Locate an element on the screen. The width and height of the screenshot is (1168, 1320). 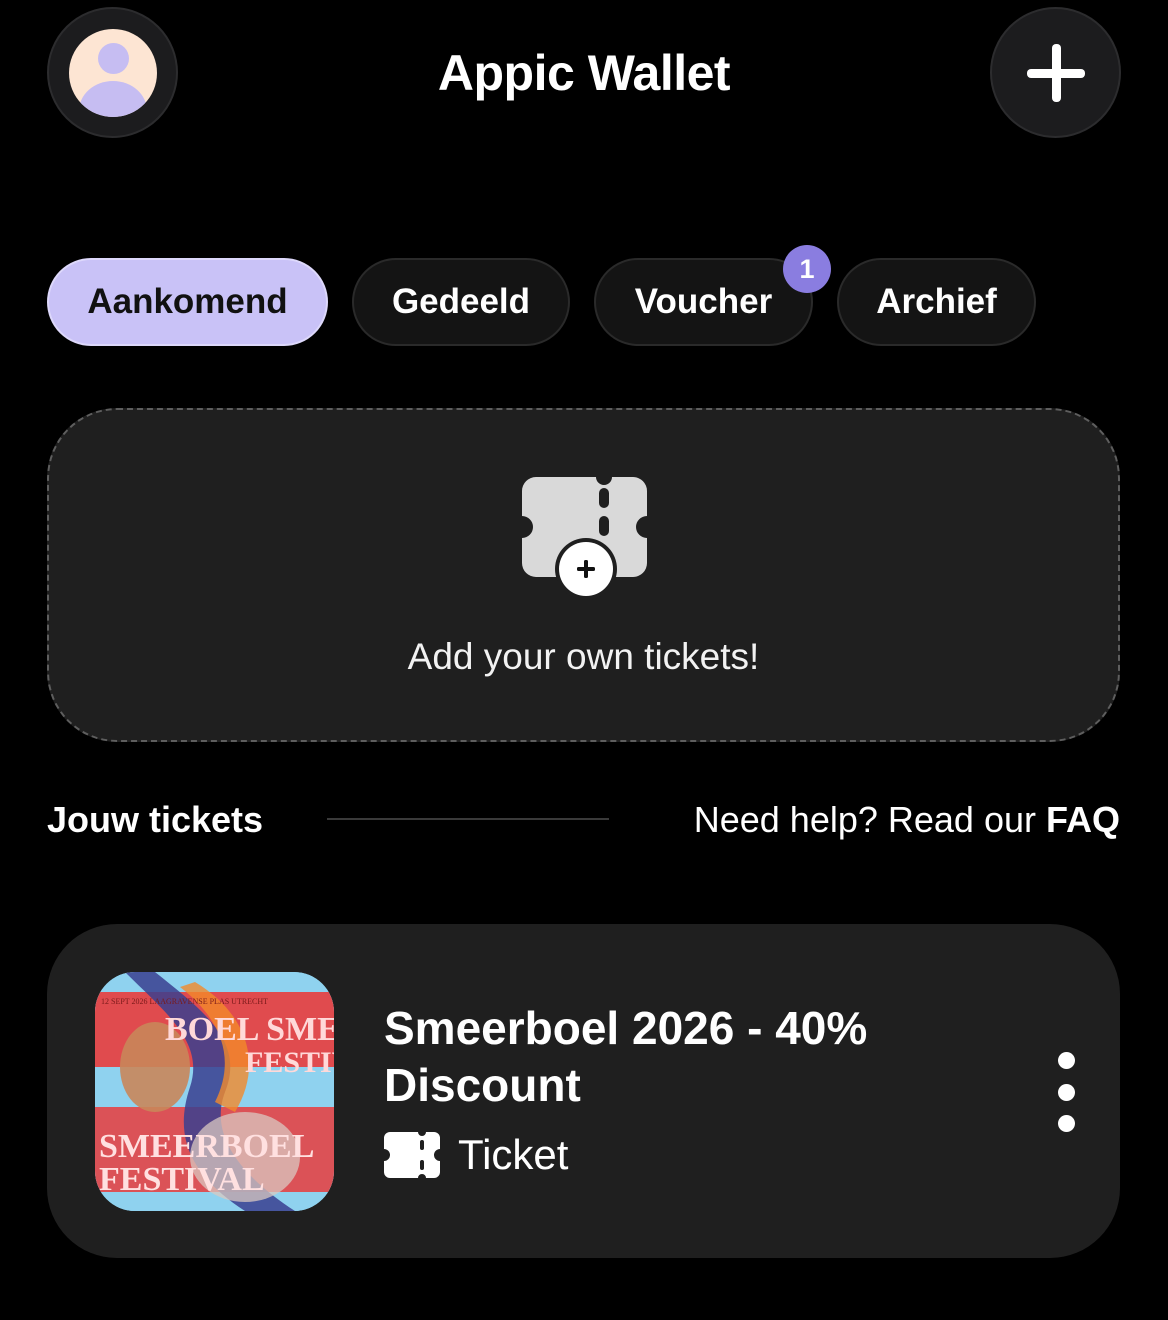
help-link: Need help? Read our FAQ is located at coordinates (907, 820).